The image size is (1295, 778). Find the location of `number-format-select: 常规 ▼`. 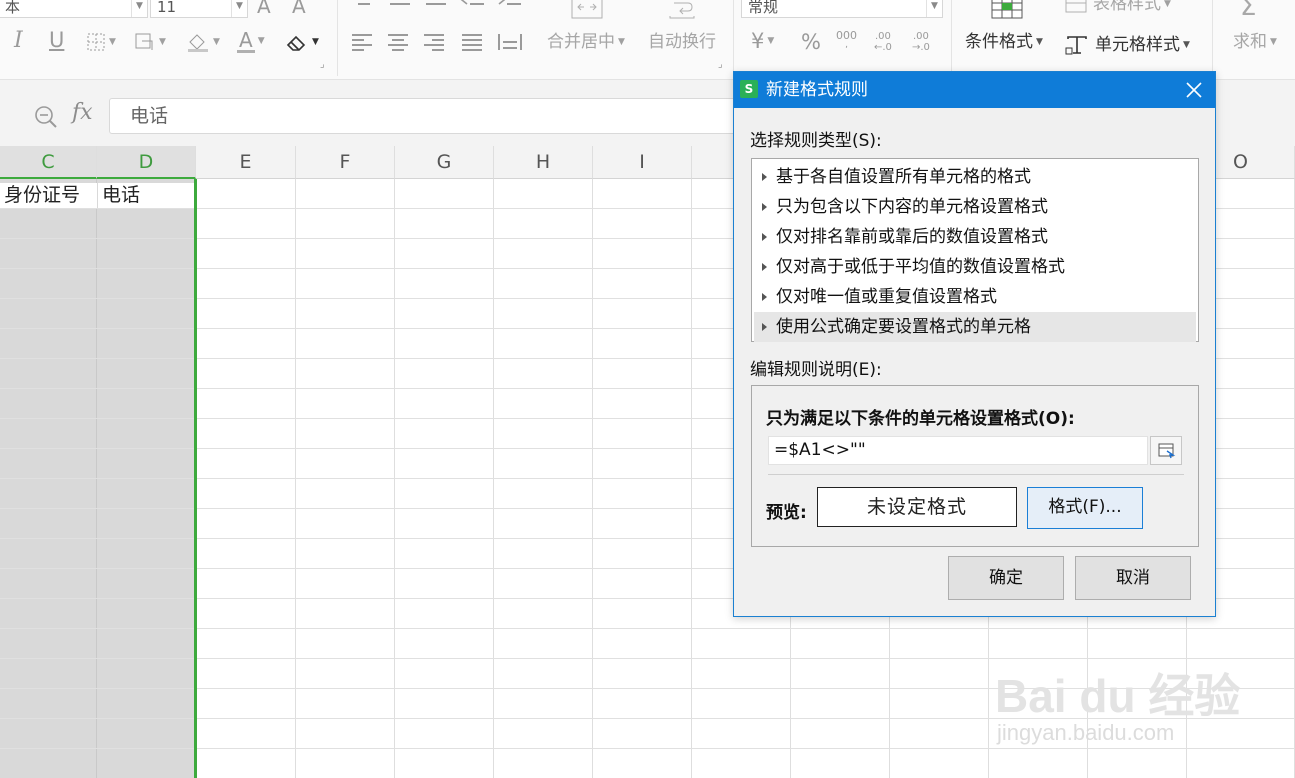

number-format-select: 常规 ▼ is located at coordinates (842, 9).